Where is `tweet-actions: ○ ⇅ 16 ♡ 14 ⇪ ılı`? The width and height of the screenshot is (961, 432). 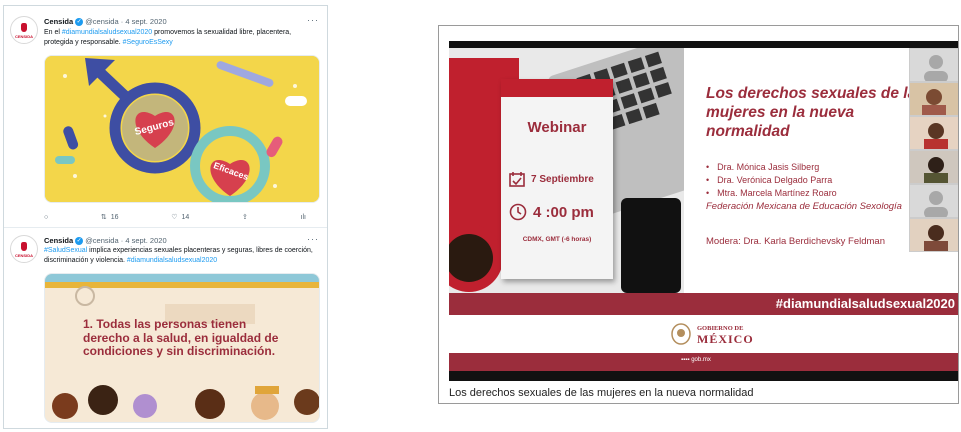
tweet-actions: ○ ⇅ 16 ♡ 14 ⇪ ılı is located at coordinates (175, 217).